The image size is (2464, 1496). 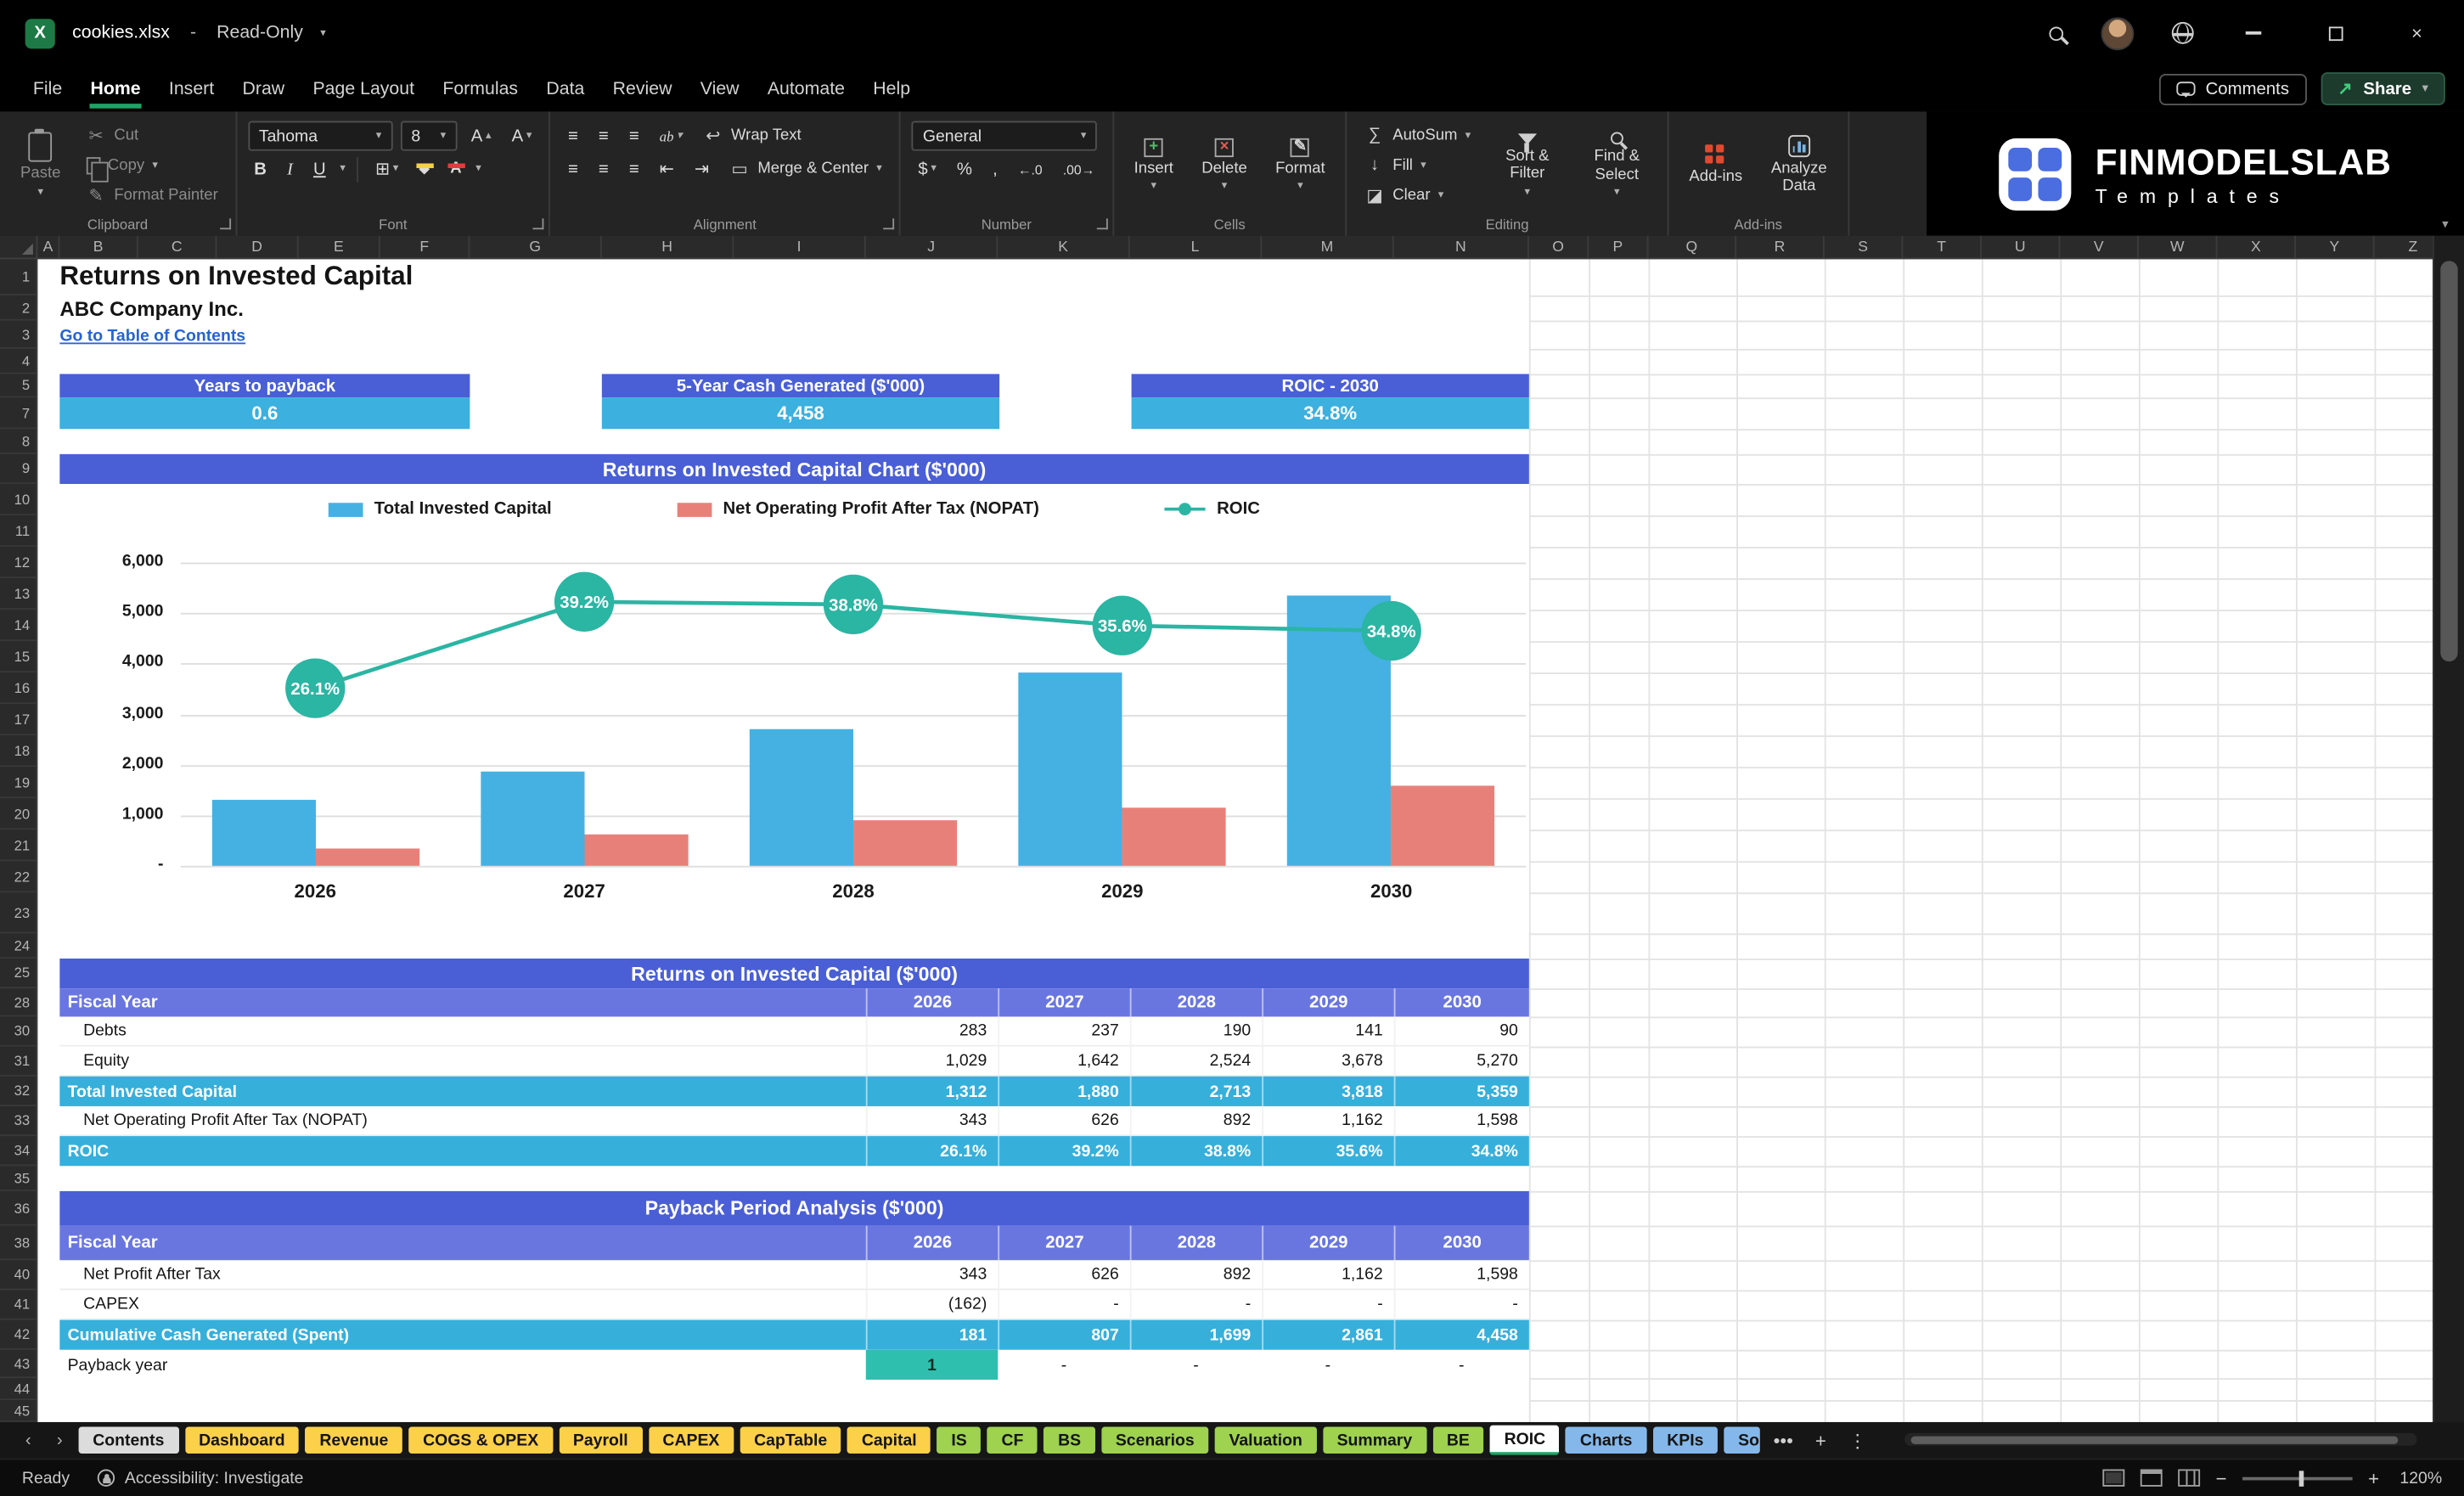 What do you see at coordinates (521, 136) in the screenshot?
I see `decrease-font-button: A ▾` at bounding box center [521, 136].